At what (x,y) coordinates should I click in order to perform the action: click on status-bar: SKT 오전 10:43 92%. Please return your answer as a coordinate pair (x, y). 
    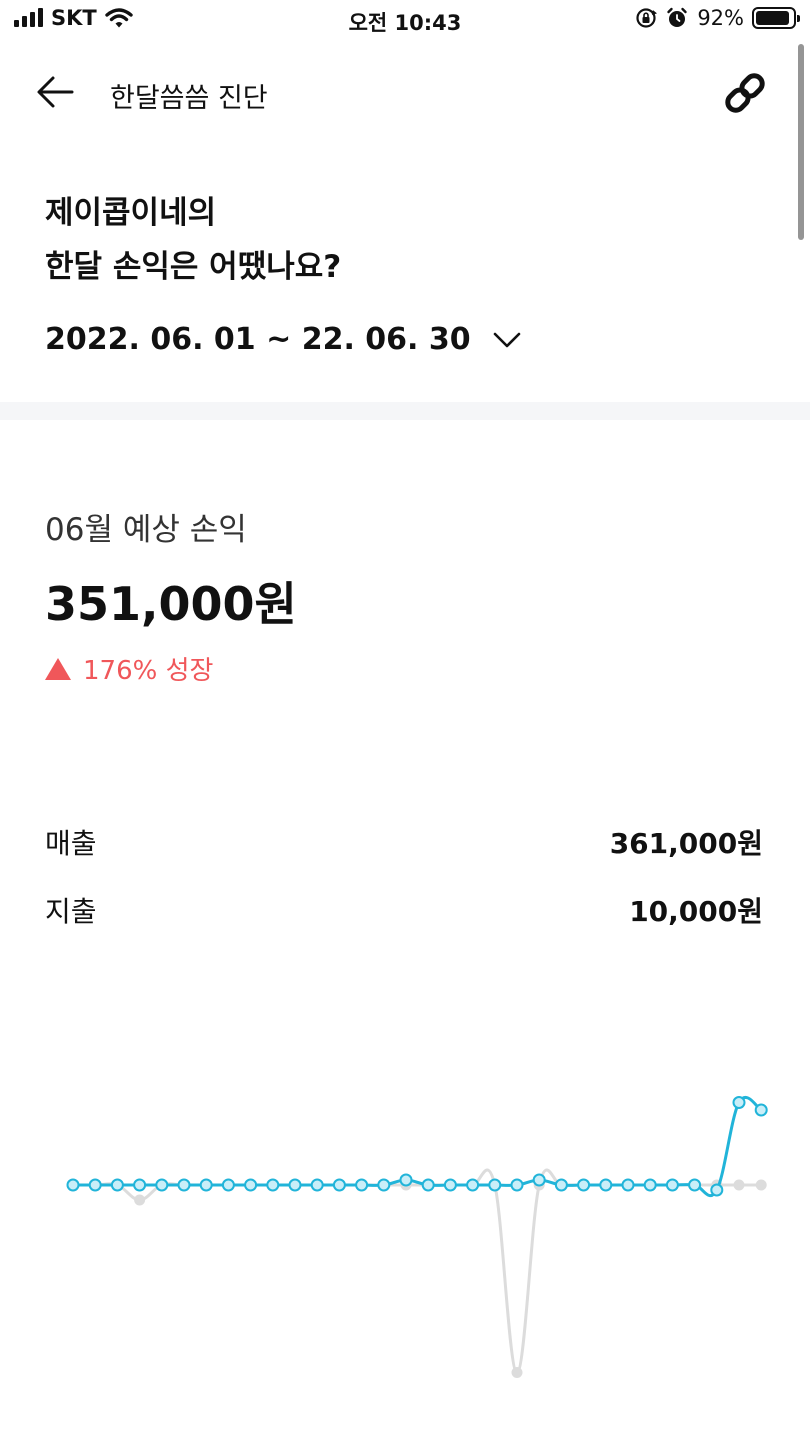
    Looking at the image, I should click on (405, 22).